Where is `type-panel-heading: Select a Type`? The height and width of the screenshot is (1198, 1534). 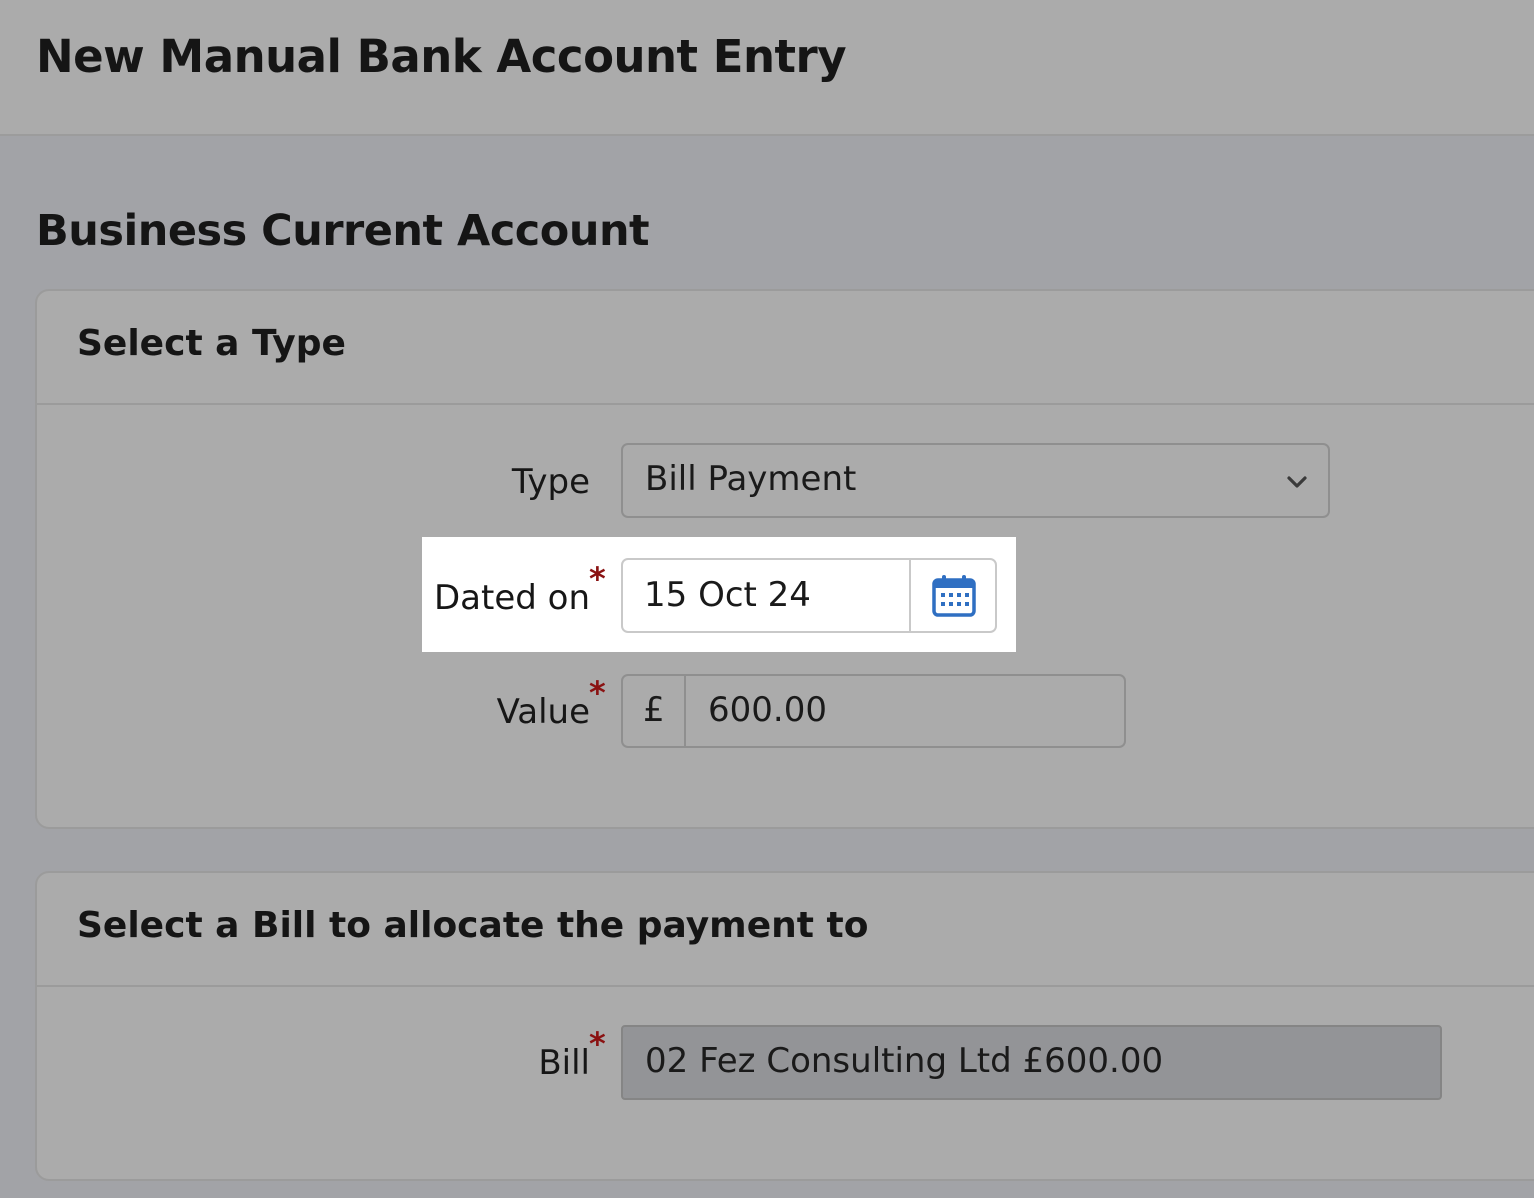
type-panel-heading: Select a Type is located at coordinates (211, 343).